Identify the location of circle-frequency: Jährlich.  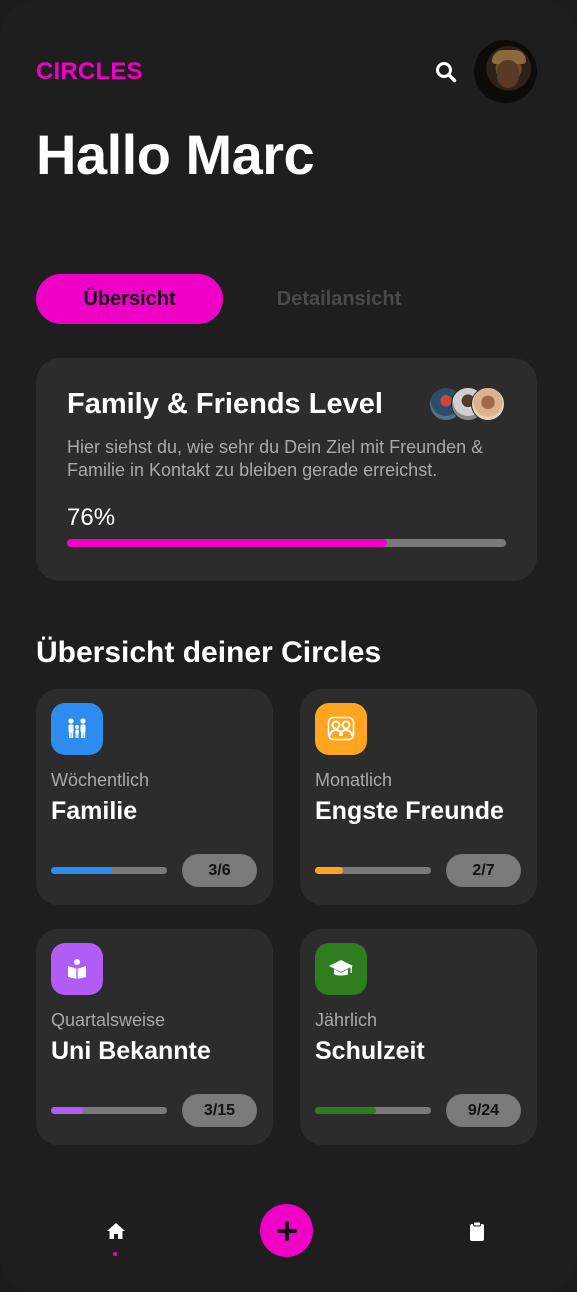
(346, 1020).